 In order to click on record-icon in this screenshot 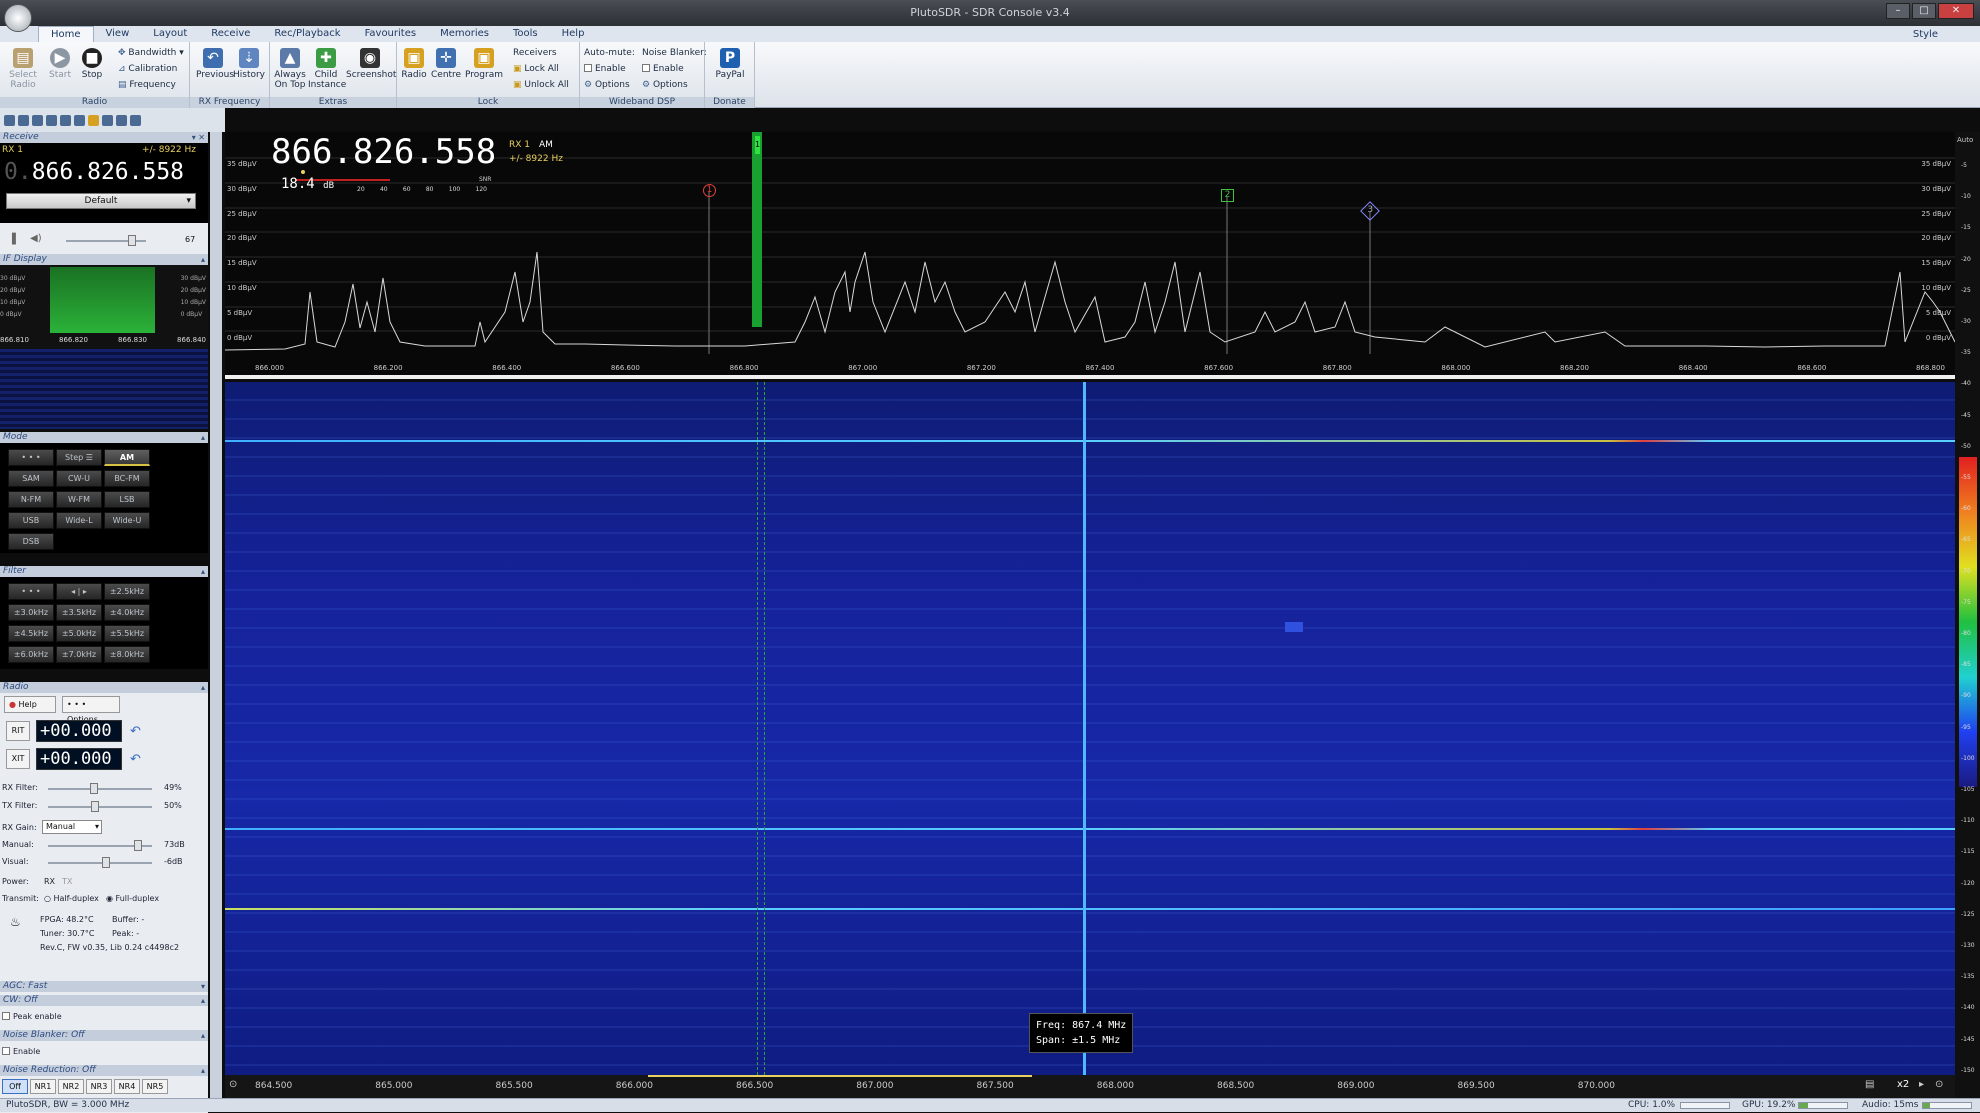, I will do `click(65, 120)`.